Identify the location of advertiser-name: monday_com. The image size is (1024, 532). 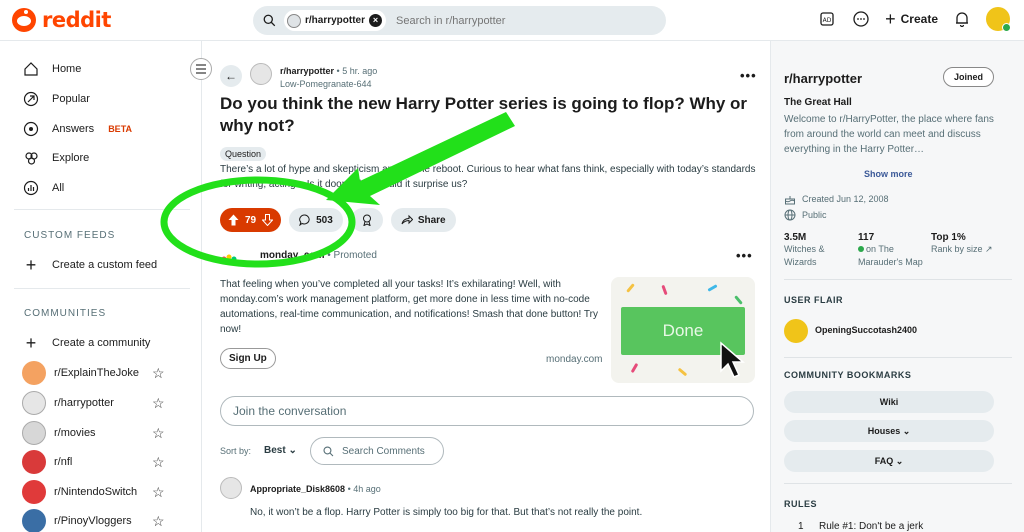
(292, 255).